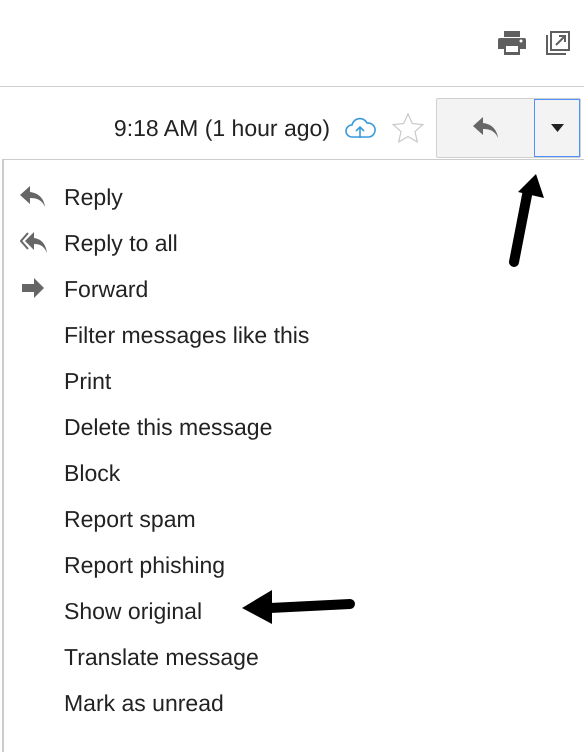 This screenshot has height=752, width=584. I want to click on menu-item: Block, so click(294, 473).